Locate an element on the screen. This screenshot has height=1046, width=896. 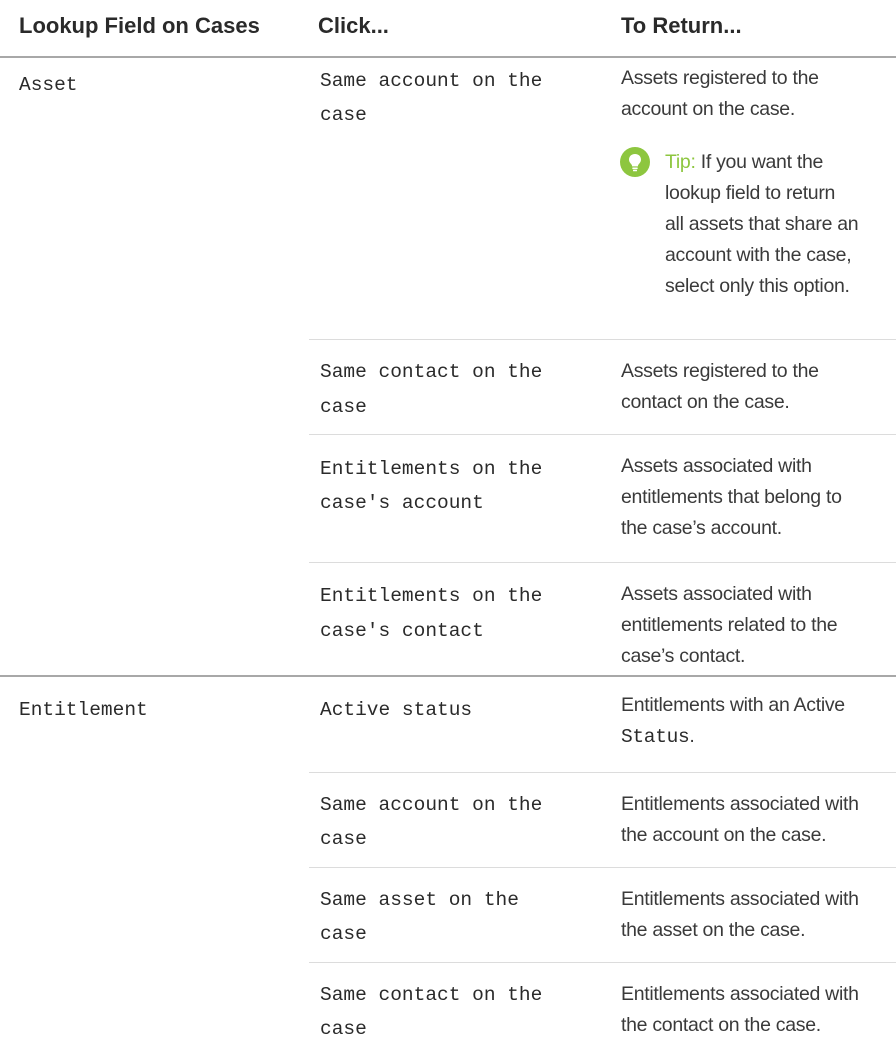
status-code: Status is located at coordinates (655, 737).